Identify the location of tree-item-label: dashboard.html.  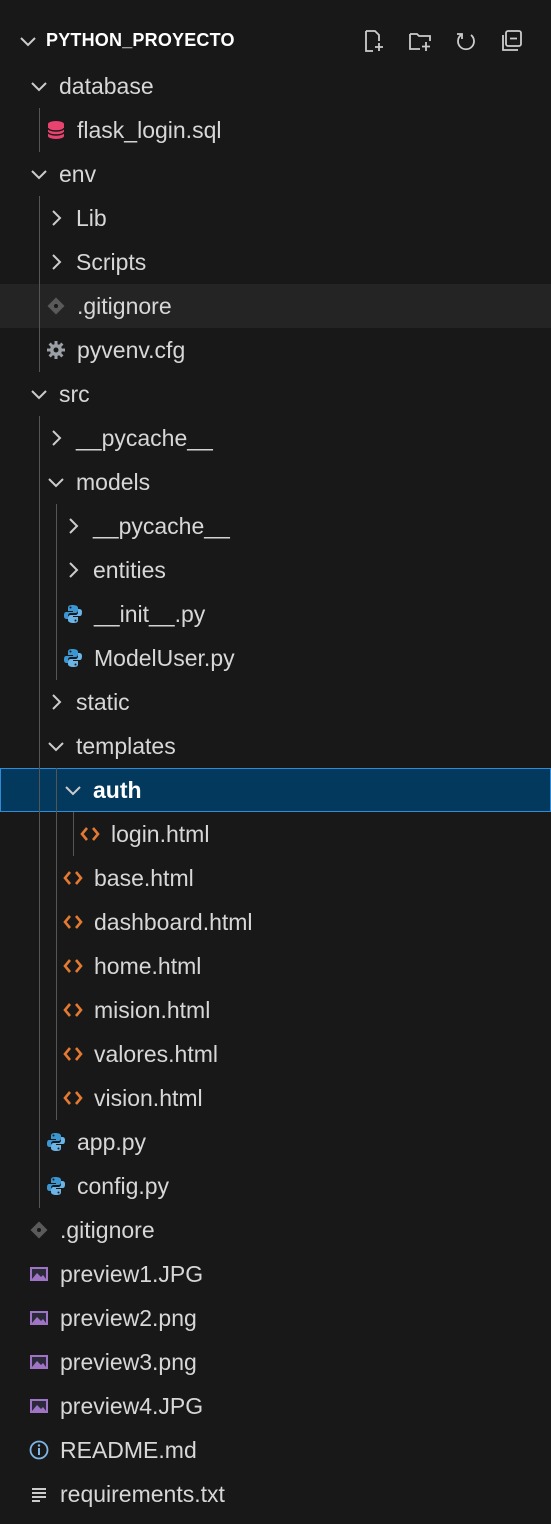
(173, 922).